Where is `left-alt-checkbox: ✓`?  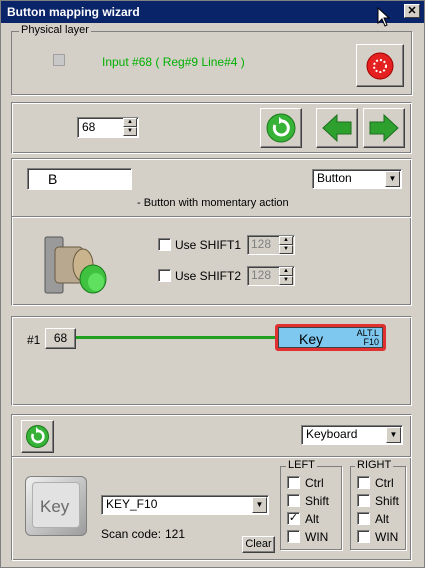
left-alt-checkbox: ✓ is located at coordinates (293, 518).